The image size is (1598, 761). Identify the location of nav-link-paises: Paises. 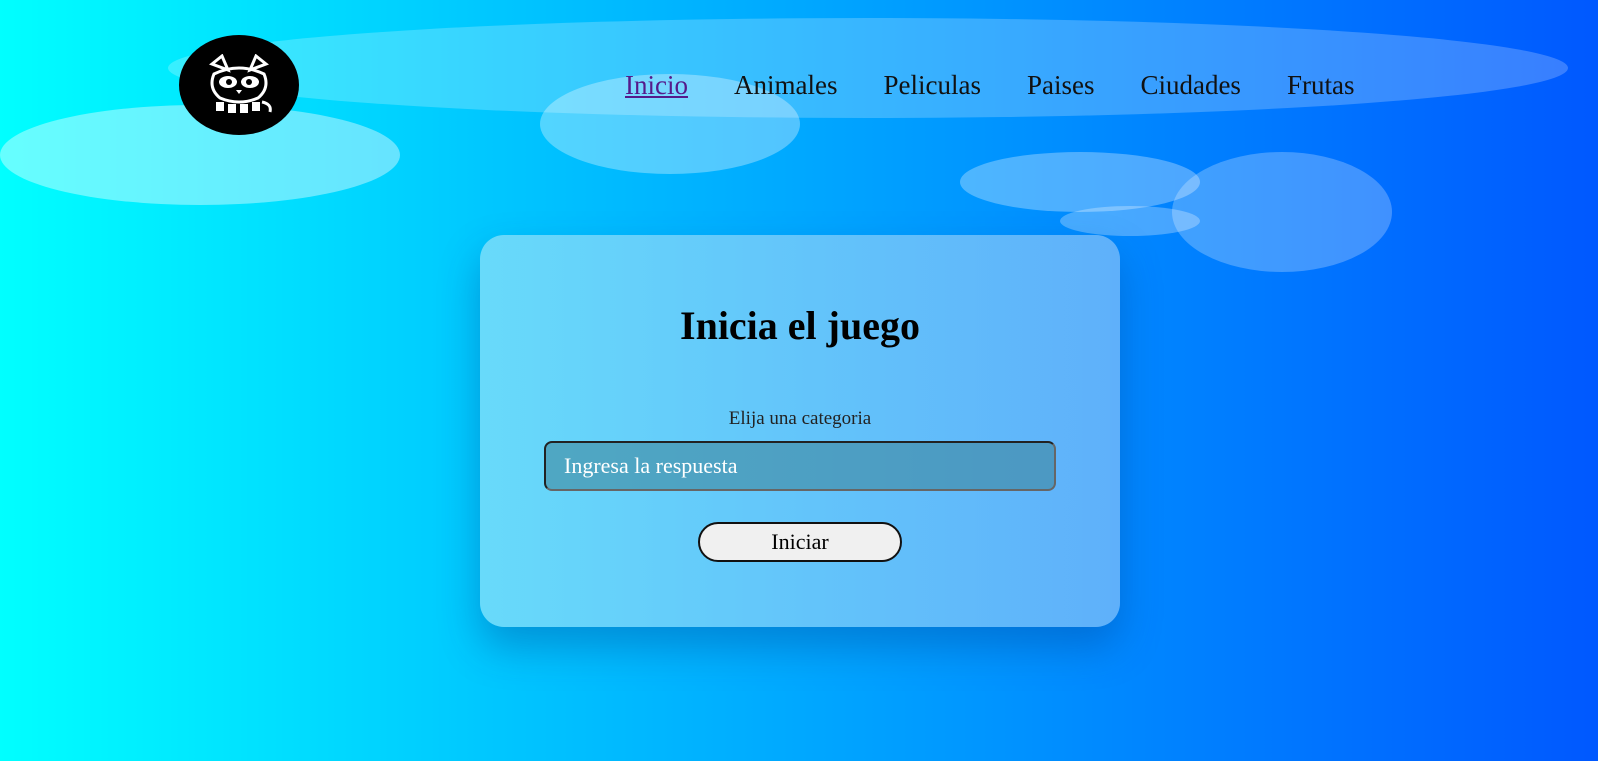
(1061, 85).